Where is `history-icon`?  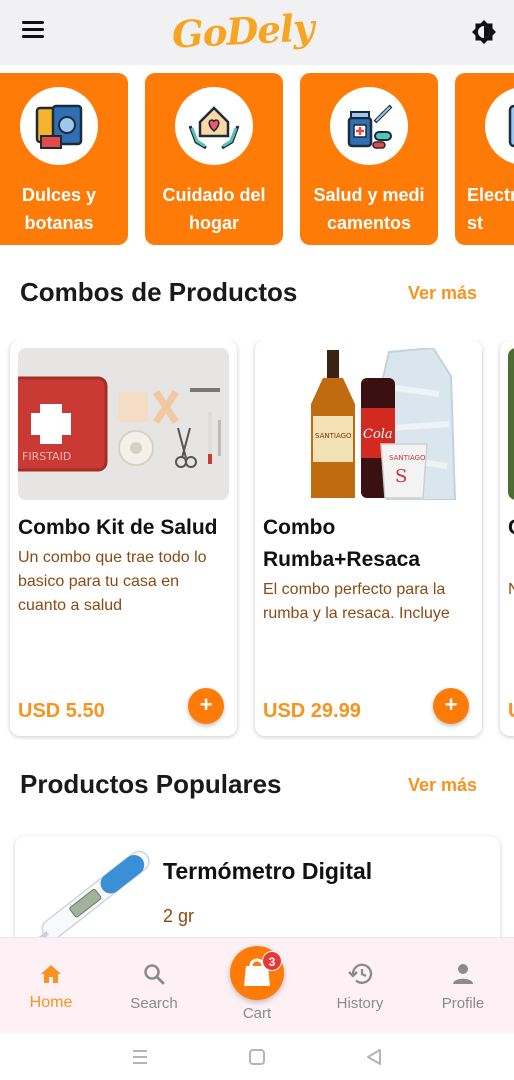
history-icon is located at coordinates (360, 973).